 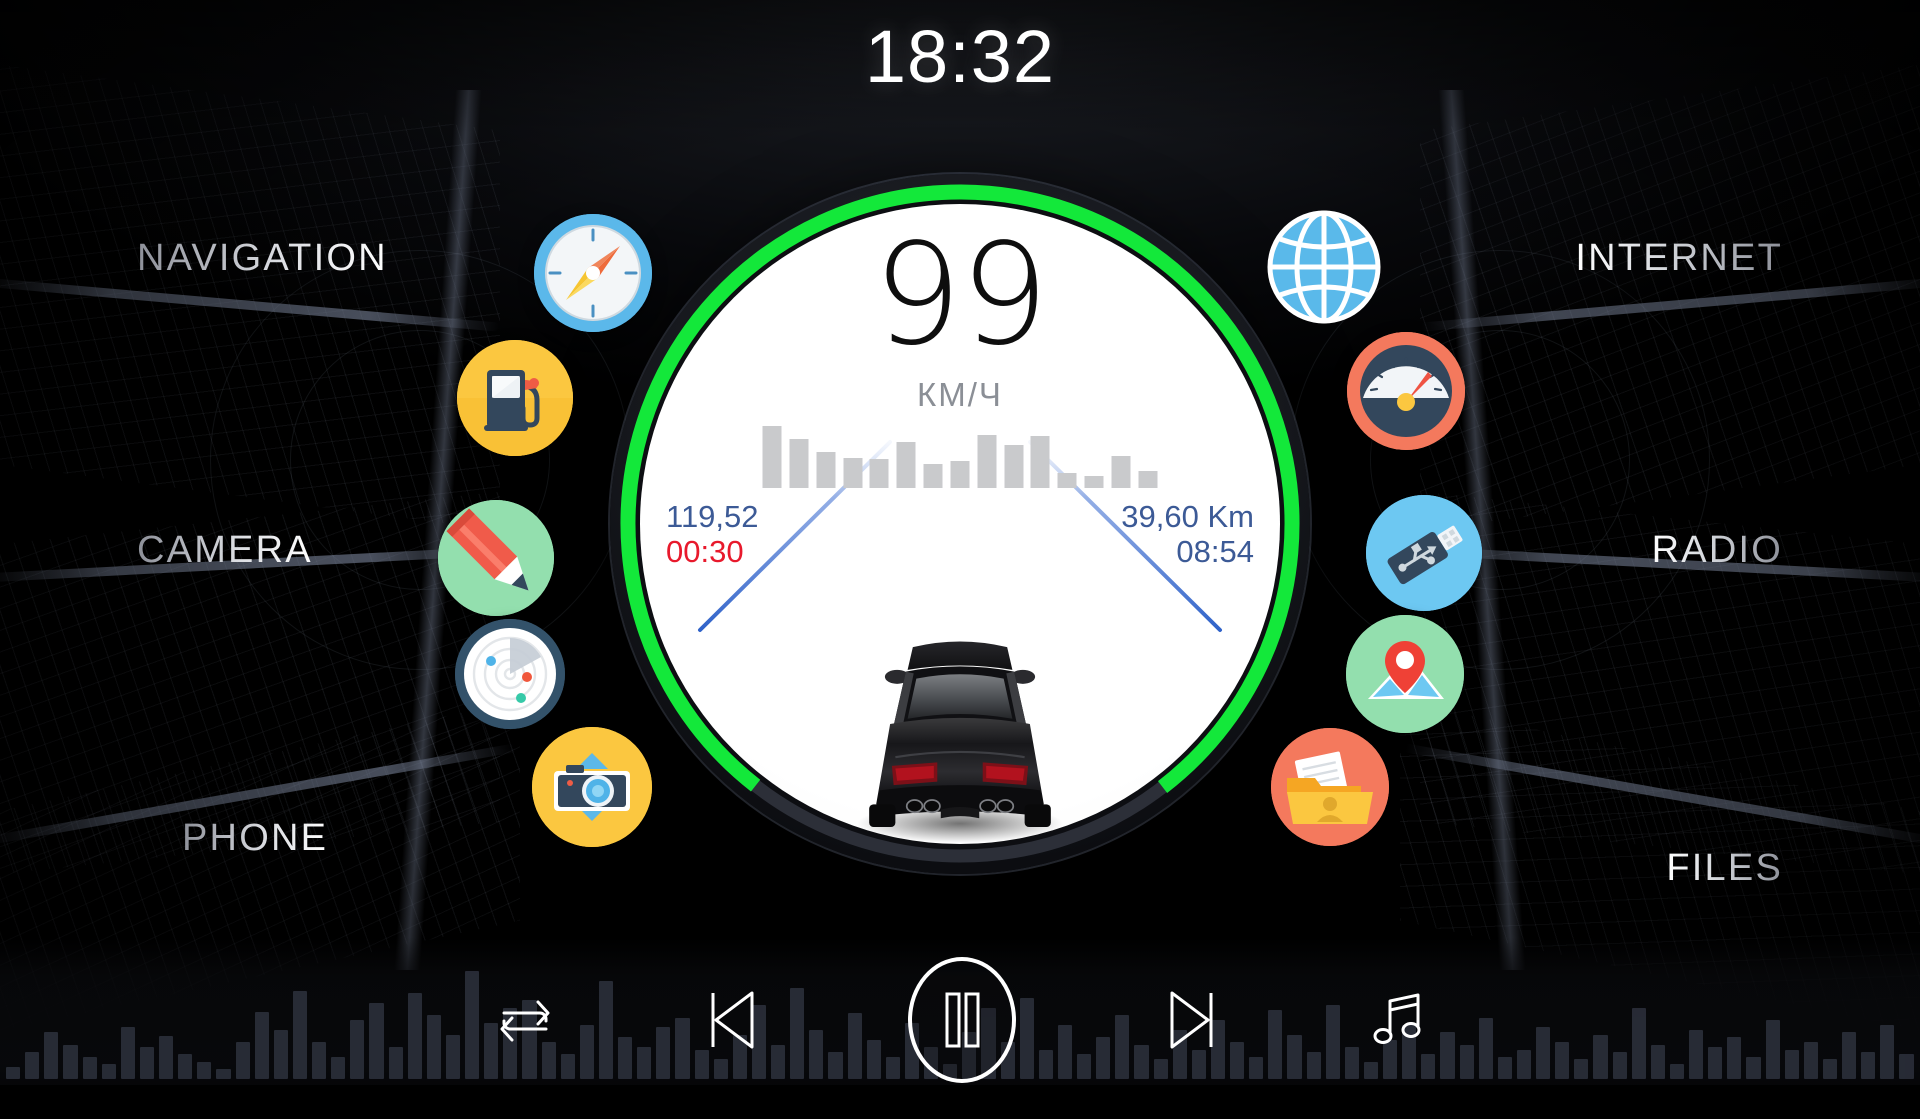 I want to click on compass-icon, so click(x=593, y=273).